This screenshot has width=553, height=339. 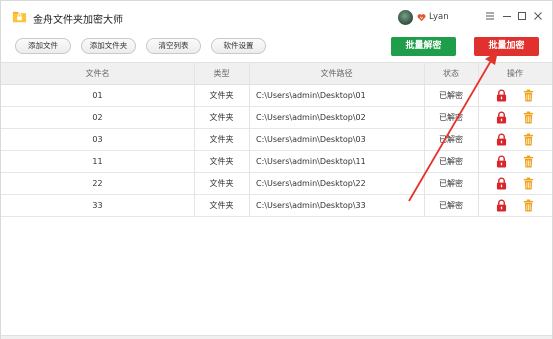 I want to click on table-row: 33 文件夹 C:\Users\admin\Desktop\33 已解密, so click(x=276, y=206).